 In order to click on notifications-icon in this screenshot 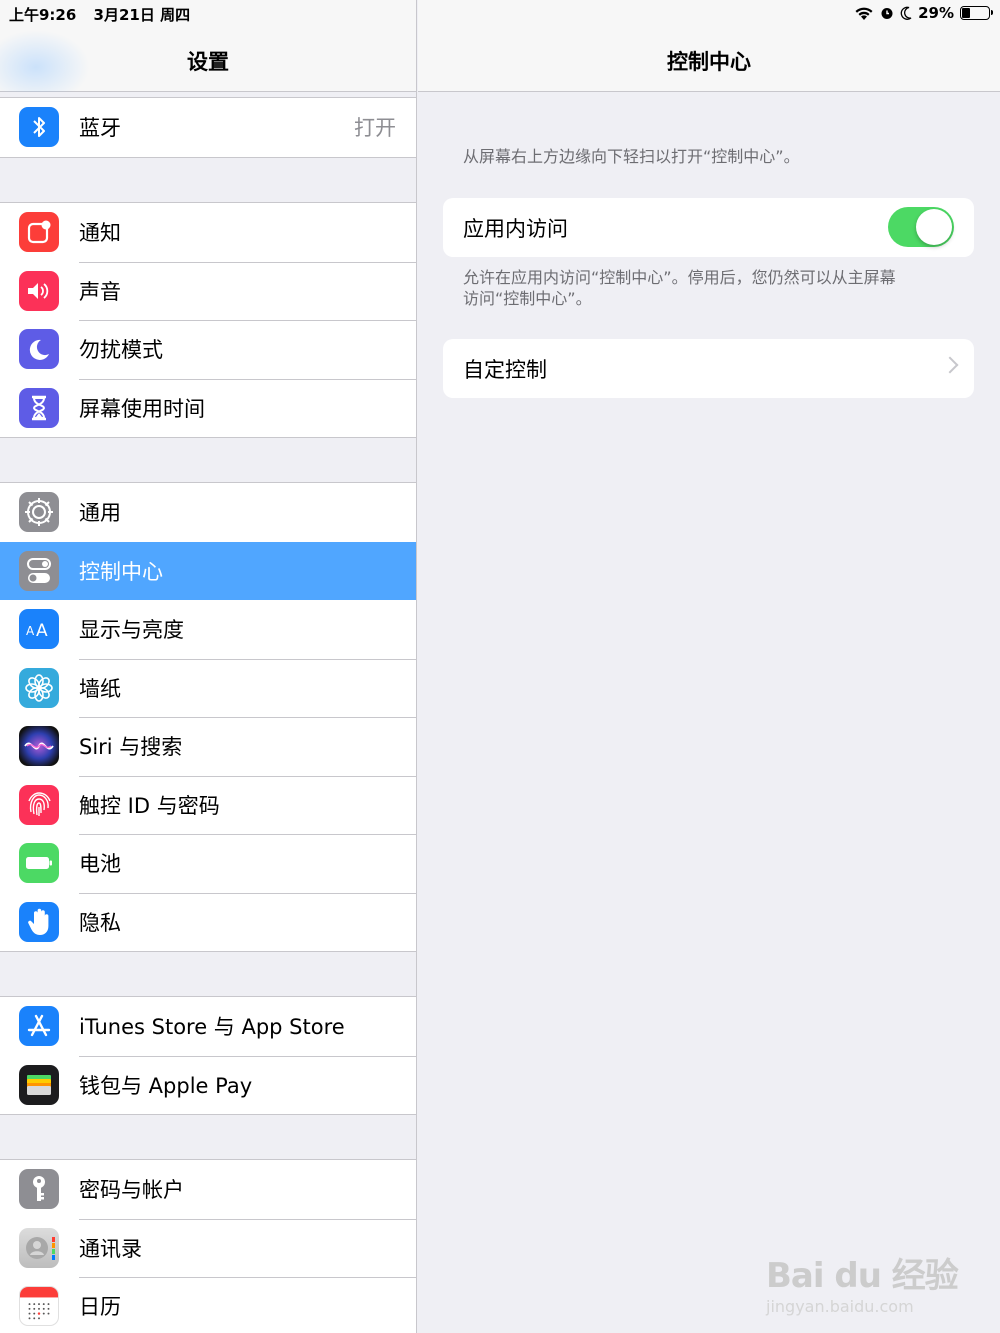, I will do `click(39, 232)`.